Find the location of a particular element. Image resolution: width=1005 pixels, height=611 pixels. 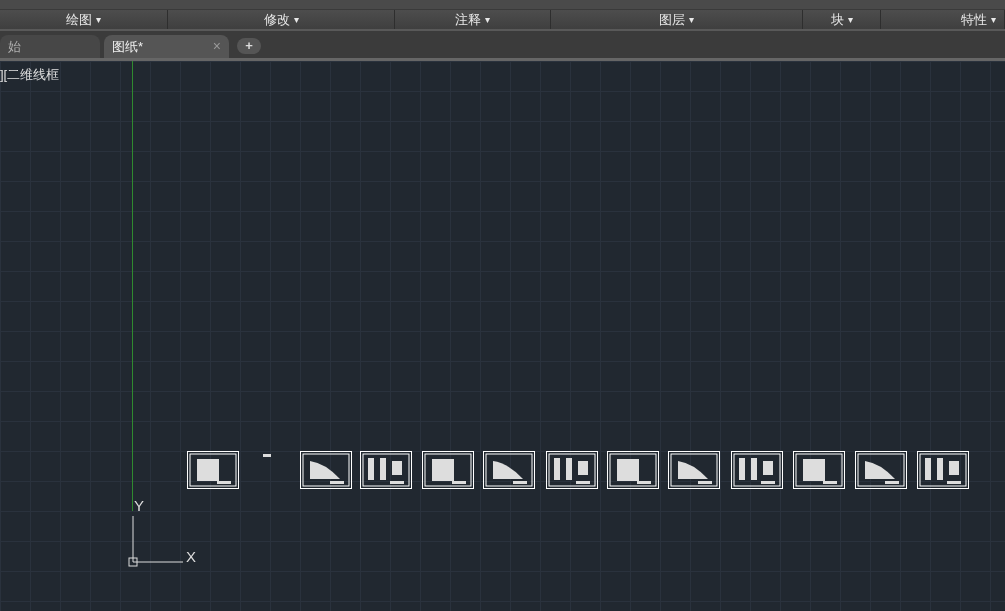

ribbon-panel-title: 特性 ▾ is located at coordinates (943, 19).